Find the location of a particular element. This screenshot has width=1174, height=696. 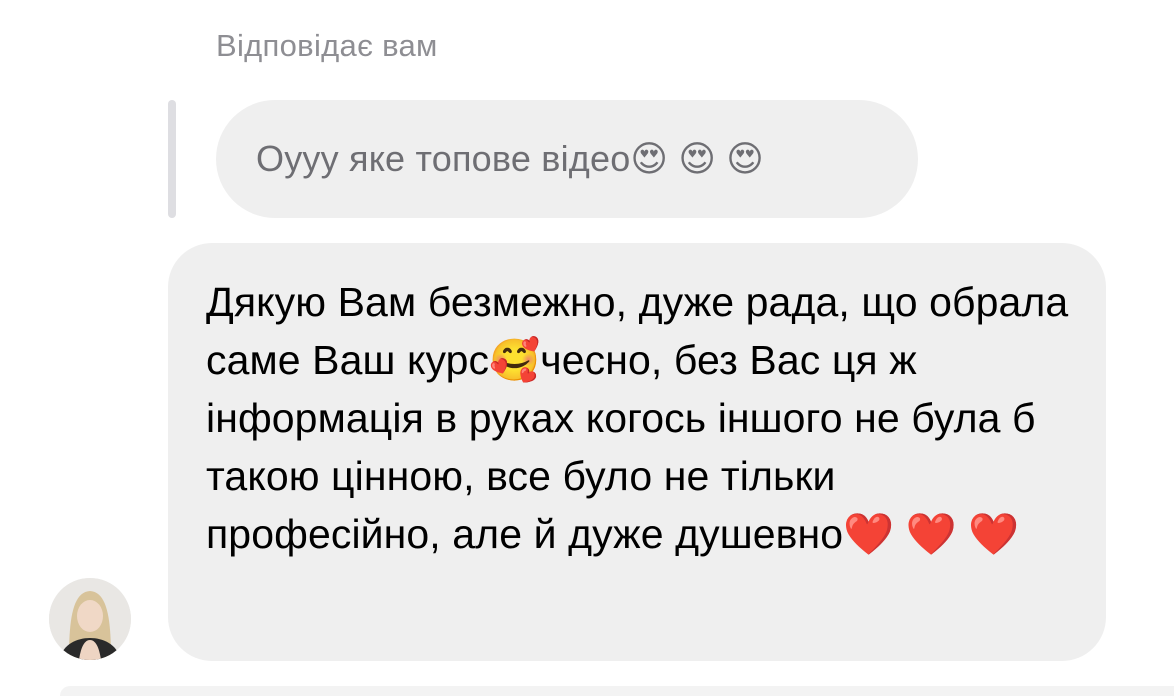

user-avatar-icon is located at coordinates (90, 619).